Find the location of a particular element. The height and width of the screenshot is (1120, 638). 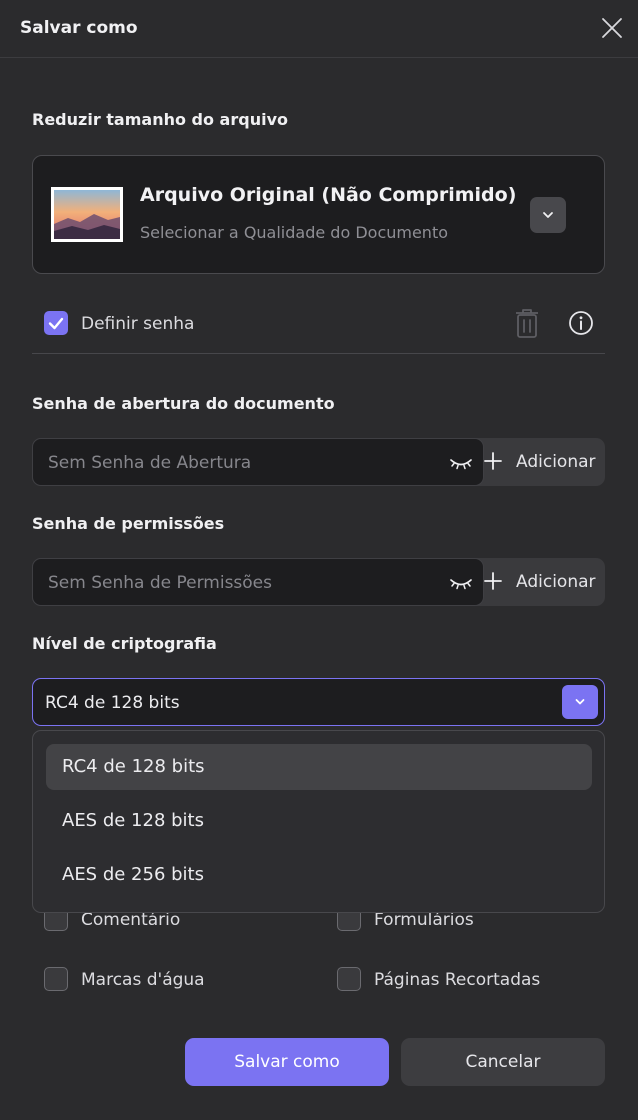

permissions-password-input: Sem Senha de Permissões is located at coordinates (258, 582).